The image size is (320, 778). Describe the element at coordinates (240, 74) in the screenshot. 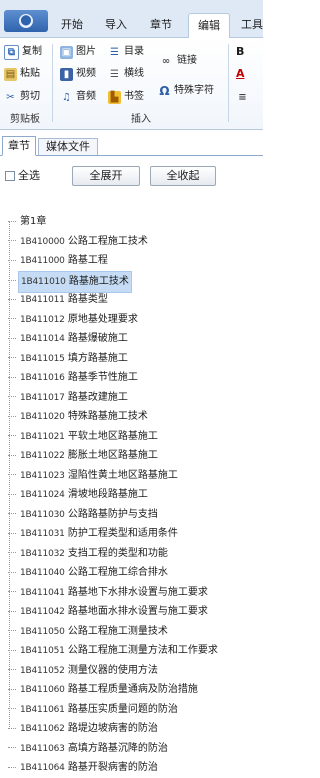

I see `font-color-button: A` at that location.